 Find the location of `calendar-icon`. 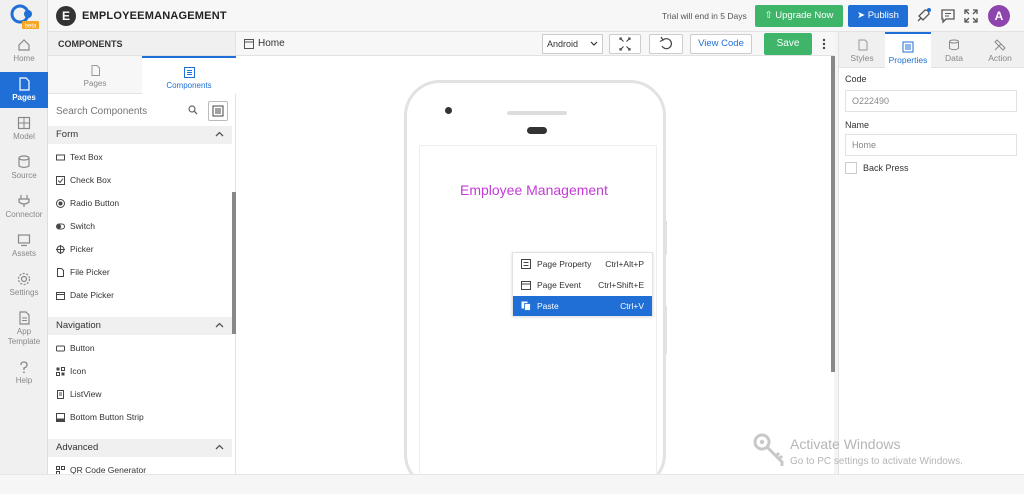

calendar-icon is located at coordinates (60, 296).